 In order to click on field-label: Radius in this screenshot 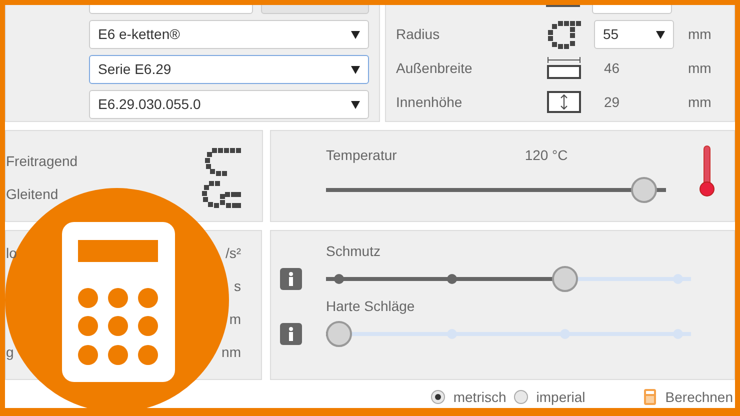, I will do `click(418, 34)`.